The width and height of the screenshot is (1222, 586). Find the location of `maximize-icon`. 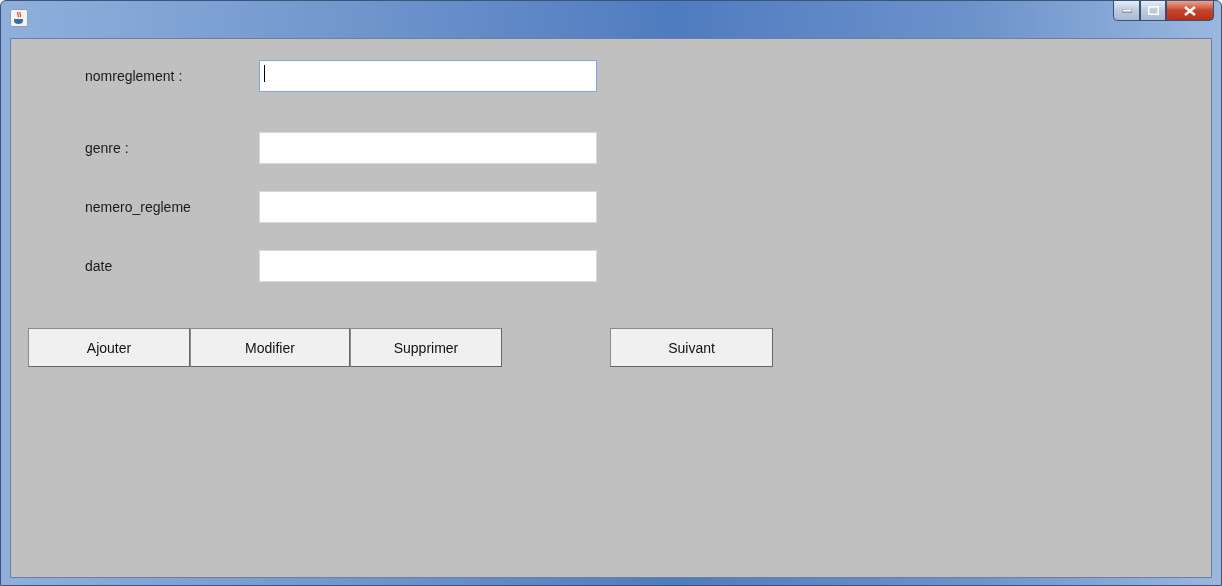

maximize-icon is located at coordinates (1153, 10).